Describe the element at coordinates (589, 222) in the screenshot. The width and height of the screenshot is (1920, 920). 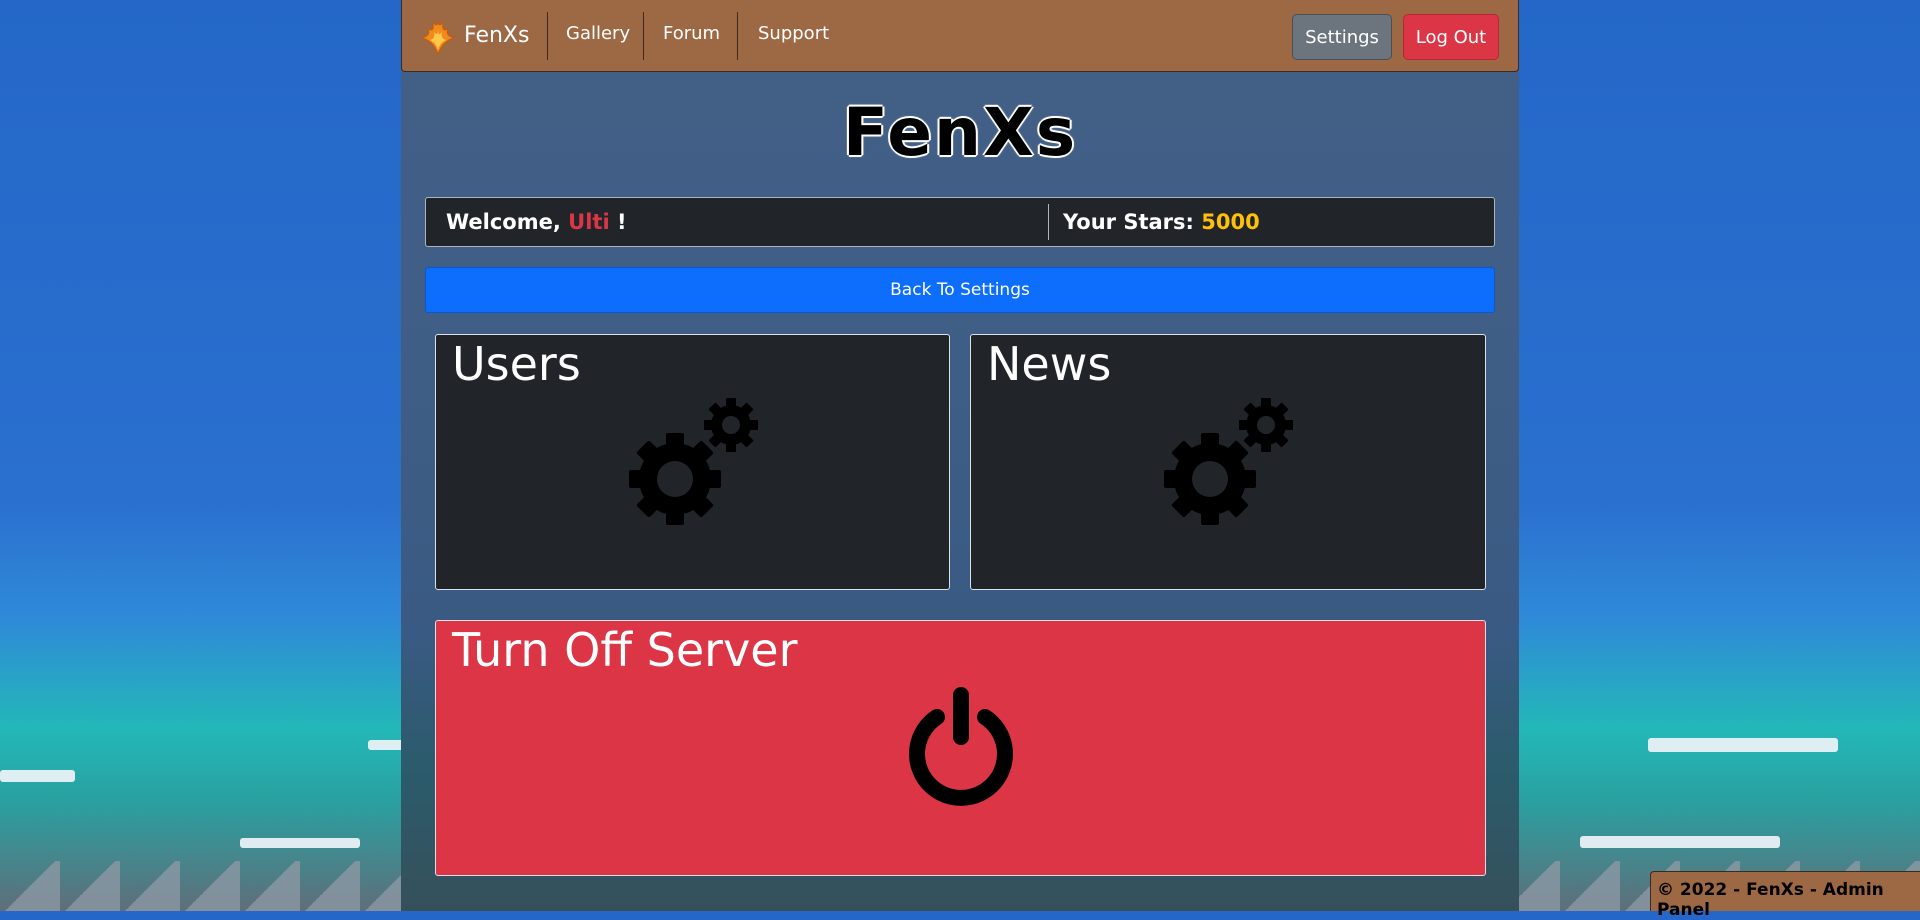
I see `username: Ulti` at that location.